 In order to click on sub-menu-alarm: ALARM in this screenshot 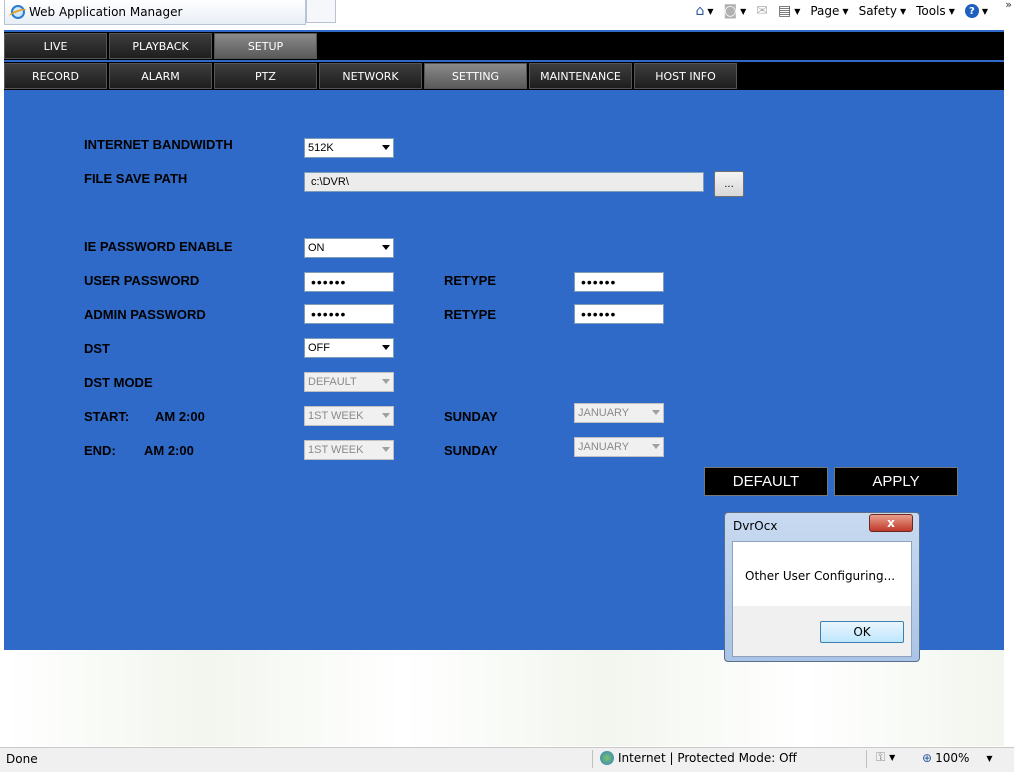, I will do `click(160, 76)`.